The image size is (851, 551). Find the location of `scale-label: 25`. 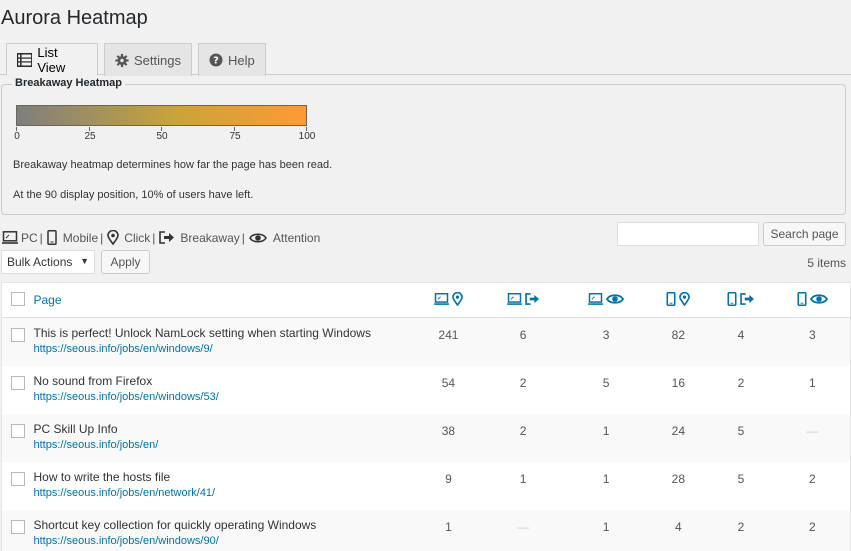

scale-label: 25 is located at coordinates (90, 136).